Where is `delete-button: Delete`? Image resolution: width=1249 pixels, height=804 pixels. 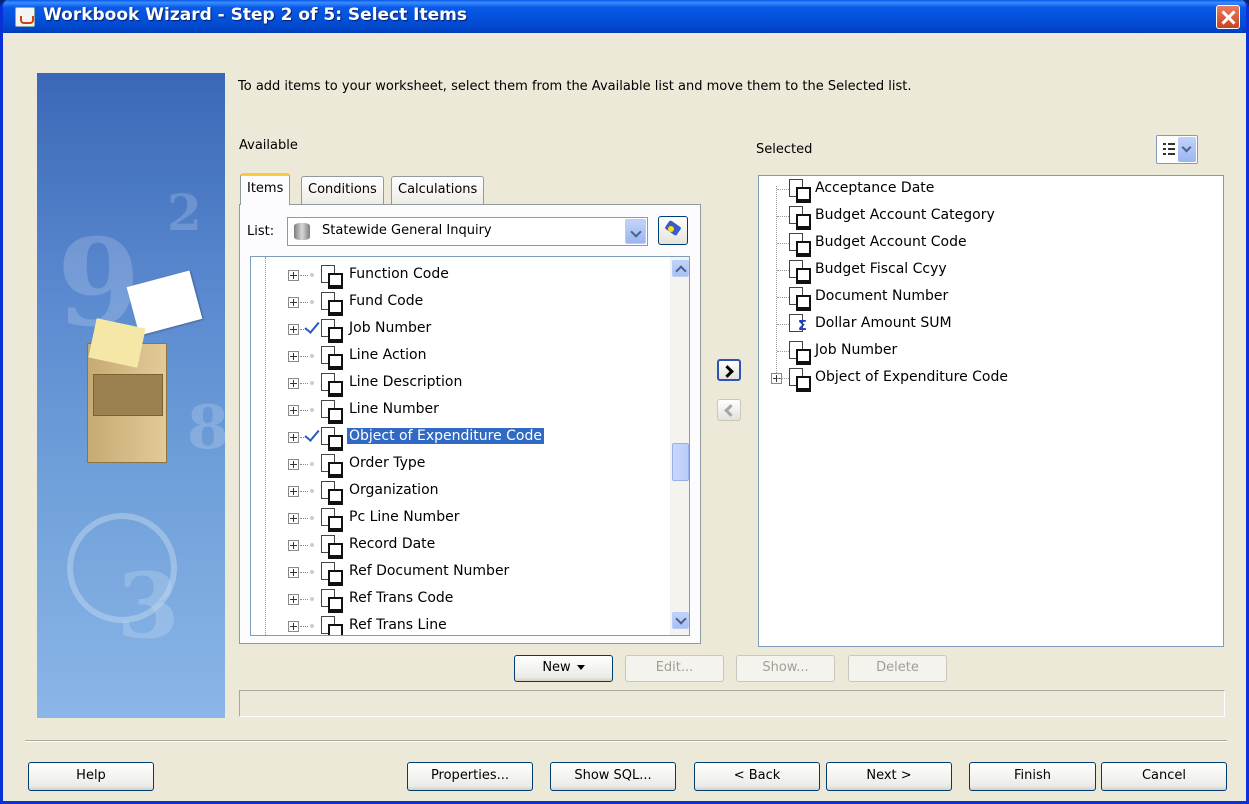 delete-button: Delete is located at coordinates (897, 668).